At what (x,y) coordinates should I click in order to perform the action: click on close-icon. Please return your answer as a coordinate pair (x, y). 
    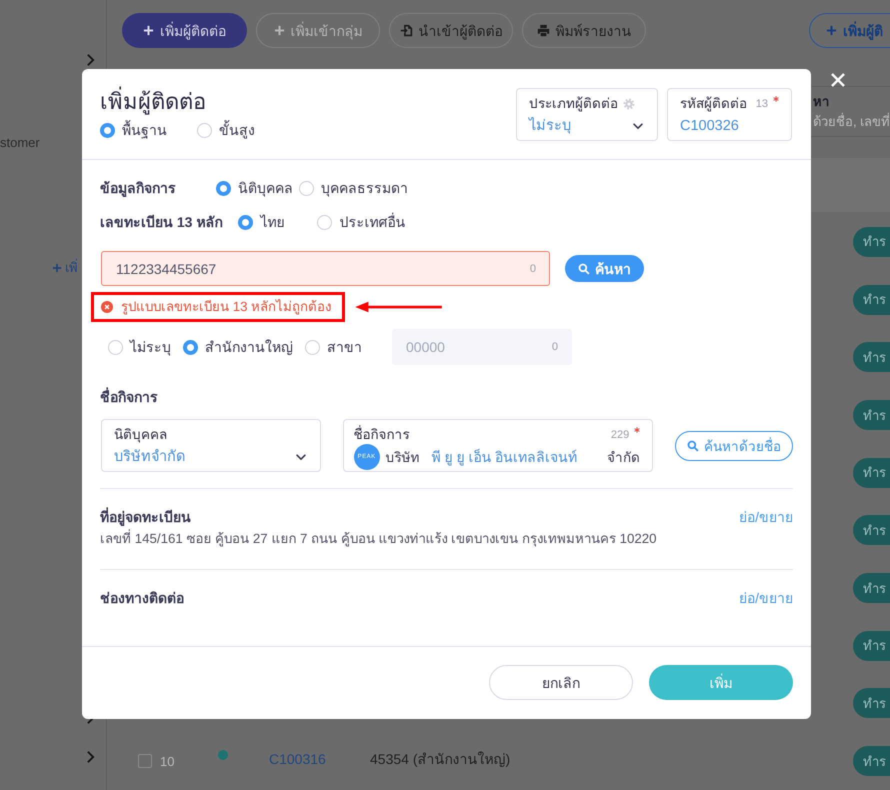
    Looking at the image, I should click on (838, 80).